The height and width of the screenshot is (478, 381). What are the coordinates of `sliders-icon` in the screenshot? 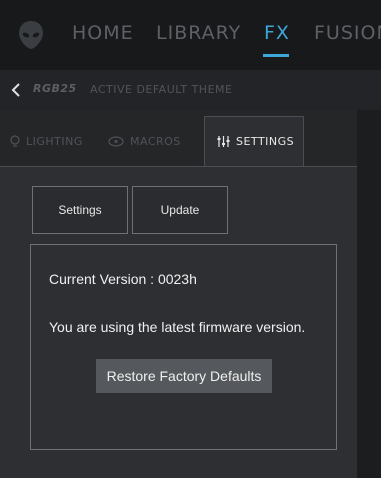 It's located at (223, 141).